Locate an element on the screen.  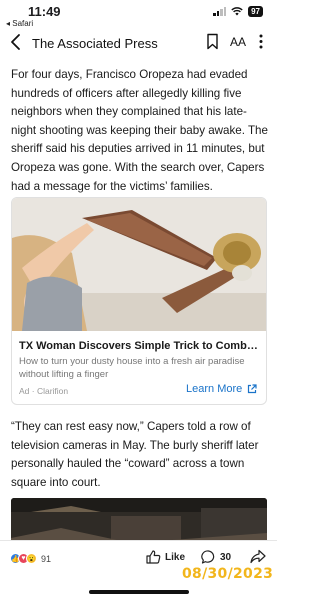
status-icons: 97 is located at coordinates (238, 11).